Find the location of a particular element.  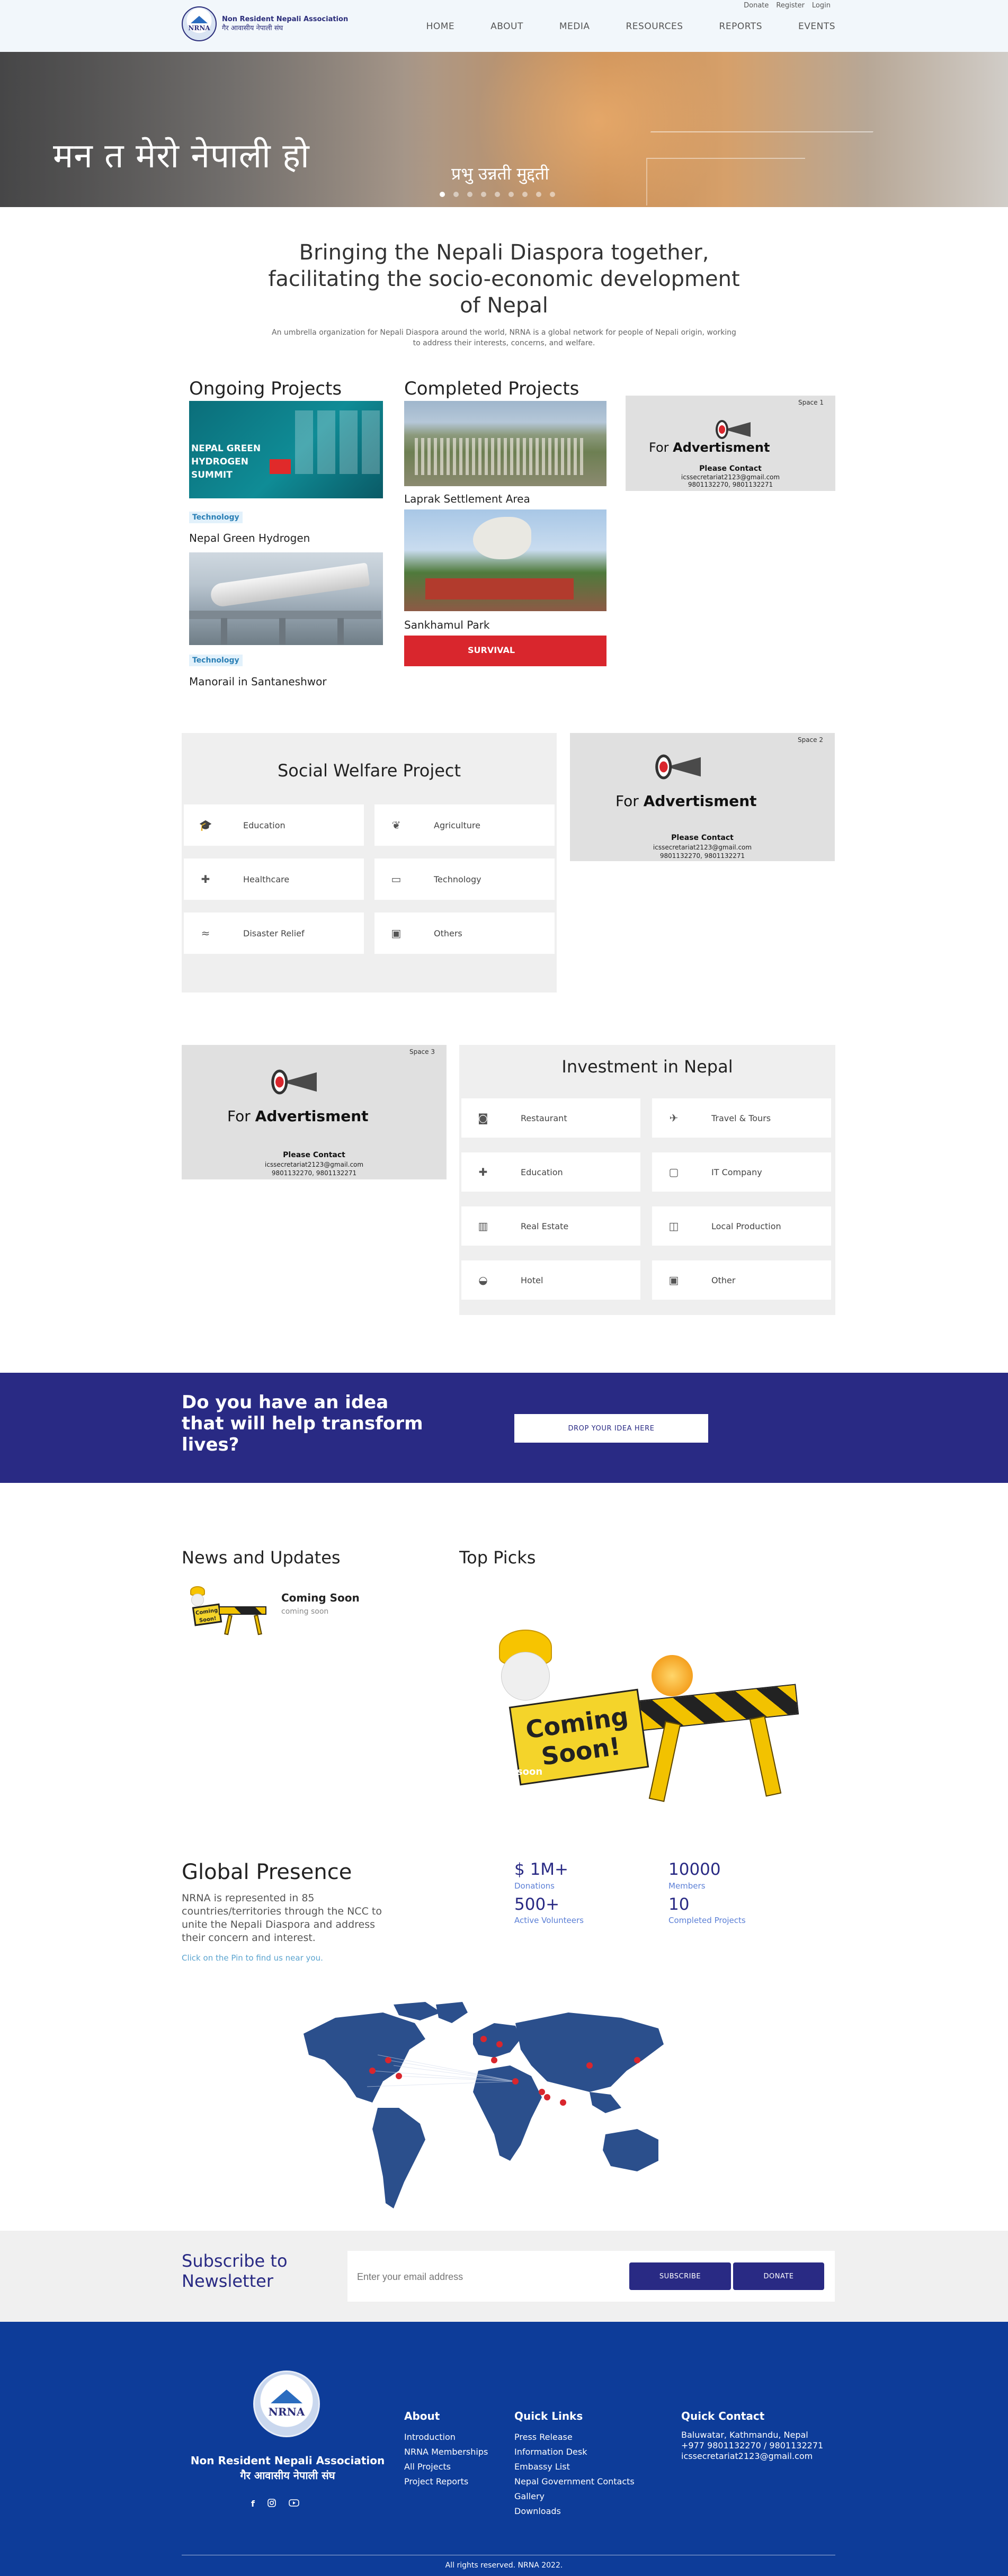

facebook-icon: f is located at coordinates (253, 2504).